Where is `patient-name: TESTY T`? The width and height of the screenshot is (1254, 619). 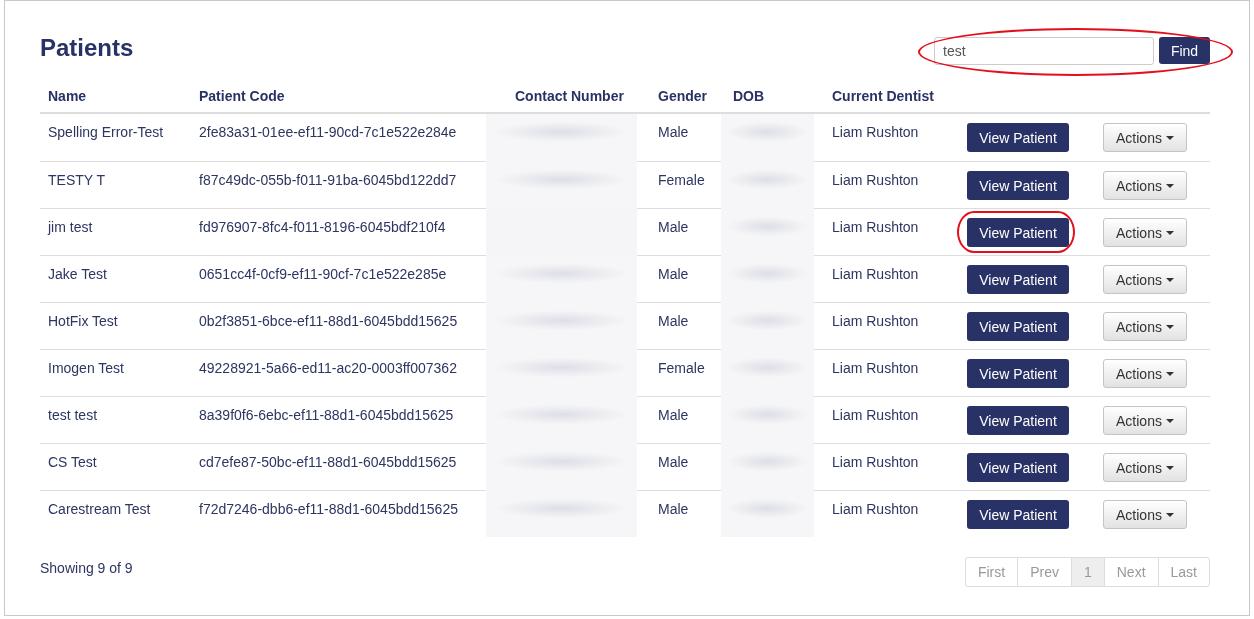 patient-name: TESTY T is located at coordinates (77, 180).